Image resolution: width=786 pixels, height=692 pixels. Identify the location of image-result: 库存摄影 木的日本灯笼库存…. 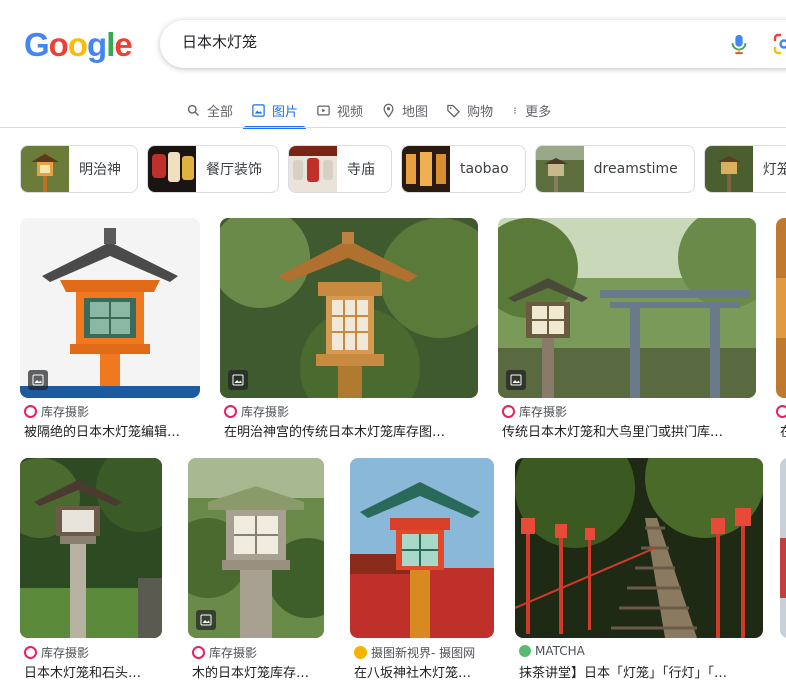
(256, 570).